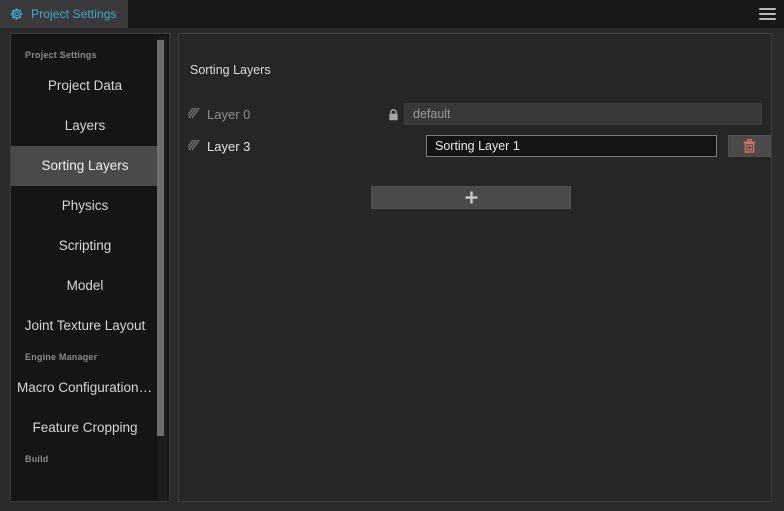  I want to click on layer-index-label: Layer 0, so click(229, 114).